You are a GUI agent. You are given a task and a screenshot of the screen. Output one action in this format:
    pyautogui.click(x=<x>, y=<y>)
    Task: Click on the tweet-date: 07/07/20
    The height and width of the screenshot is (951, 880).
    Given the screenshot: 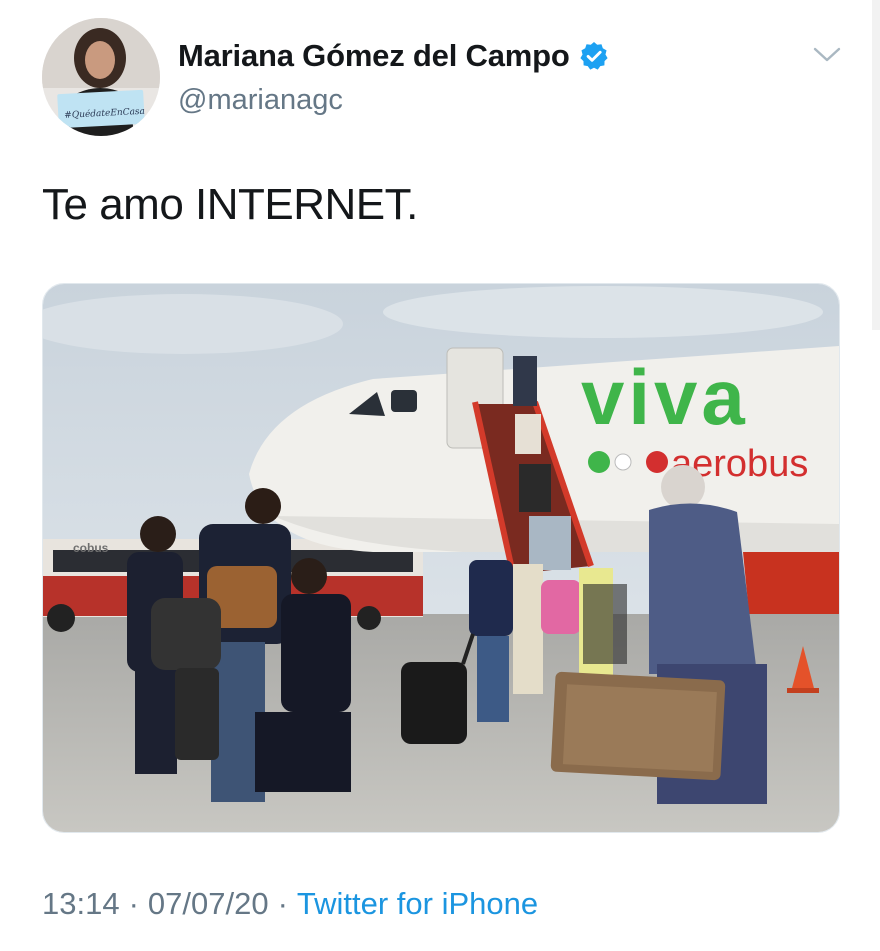 What is the action you would take?
    pyautogui.click(x=208, y=904)
    